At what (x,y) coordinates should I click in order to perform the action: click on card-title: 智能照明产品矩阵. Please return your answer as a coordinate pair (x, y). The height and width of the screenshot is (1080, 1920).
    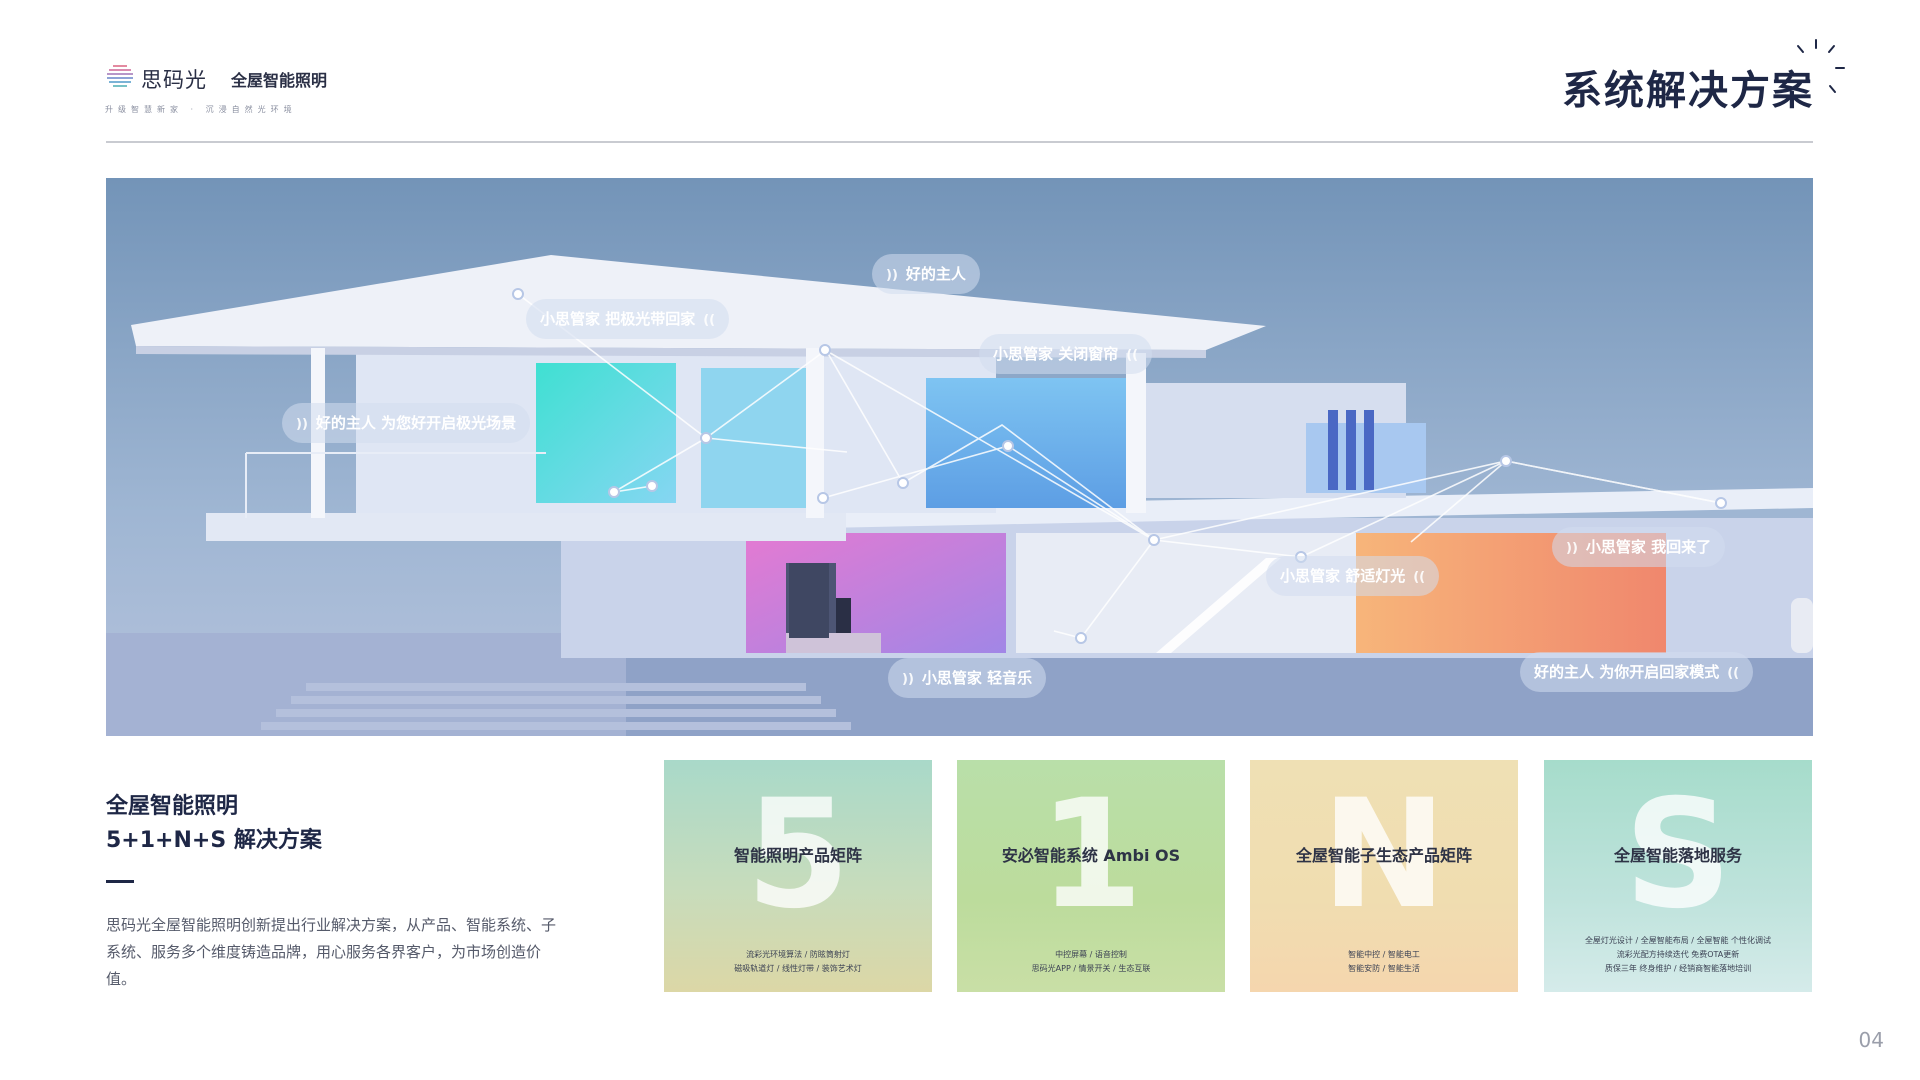
    Looking at the image, I should click on (797, 855).